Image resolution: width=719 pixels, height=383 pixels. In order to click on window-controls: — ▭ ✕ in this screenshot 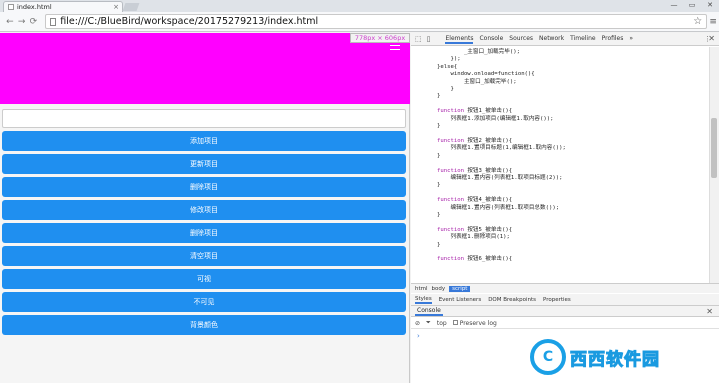, I will do `click(692, 5)`.